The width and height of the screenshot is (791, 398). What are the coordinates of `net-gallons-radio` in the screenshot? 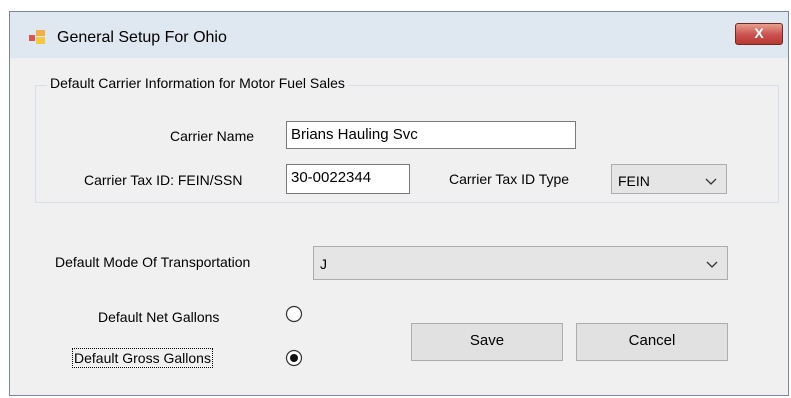 It's located at (294, 314).